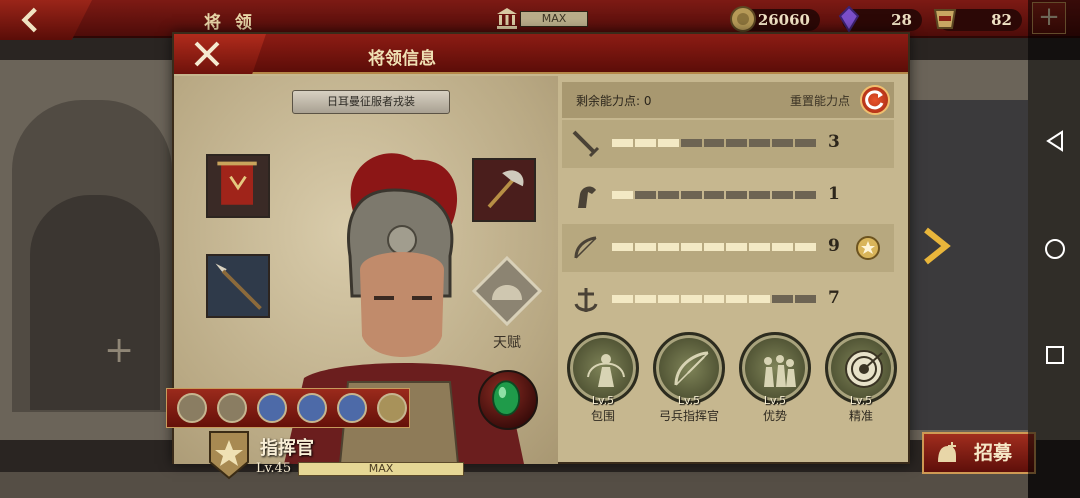 This screenshot has width=1080, height=498. I want to click on token-counter: 82, so click(977, 20).